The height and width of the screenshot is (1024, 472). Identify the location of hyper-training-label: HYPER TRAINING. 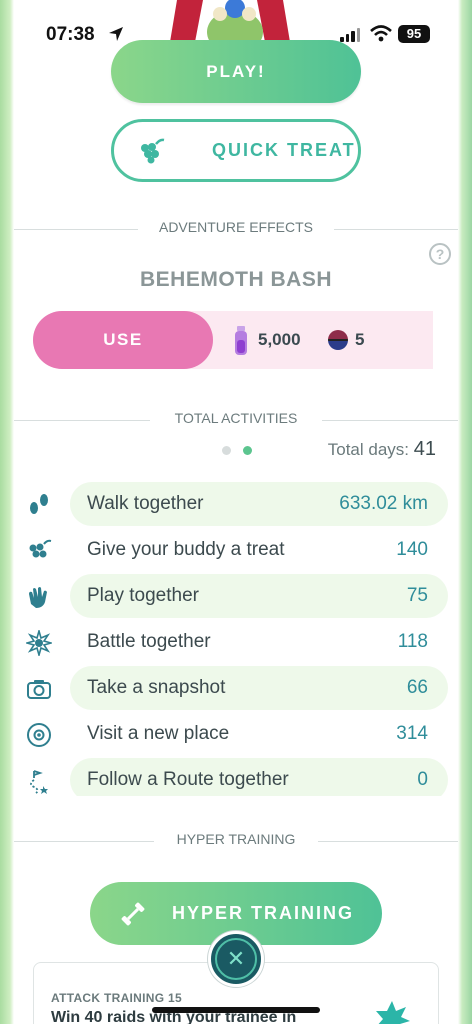
(263, 913).